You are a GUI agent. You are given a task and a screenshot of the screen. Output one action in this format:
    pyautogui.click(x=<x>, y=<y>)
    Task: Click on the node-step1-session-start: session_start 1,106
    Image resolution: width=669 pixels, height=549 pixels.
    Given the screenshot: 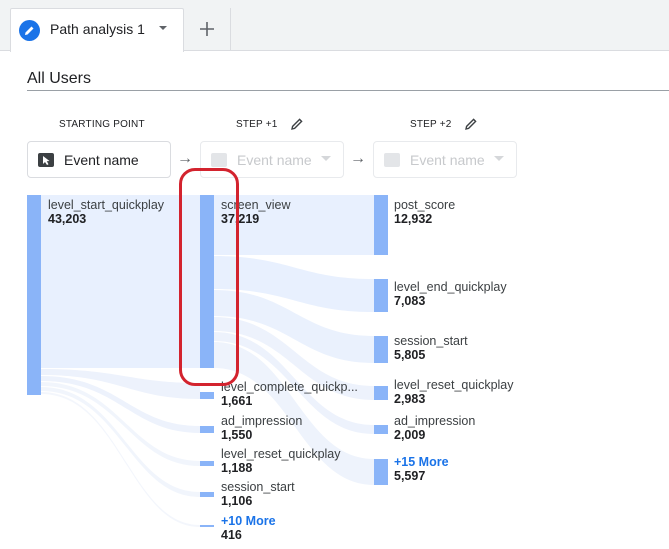 What is the action you would take?
    pyautogui.click(x=258, y=494)
    